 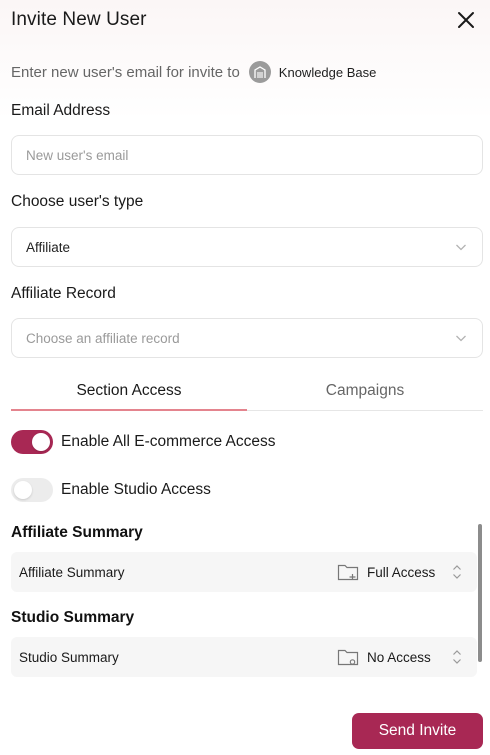 I want to click on ecommerce-access-toggle, so click(x=32, y=442).